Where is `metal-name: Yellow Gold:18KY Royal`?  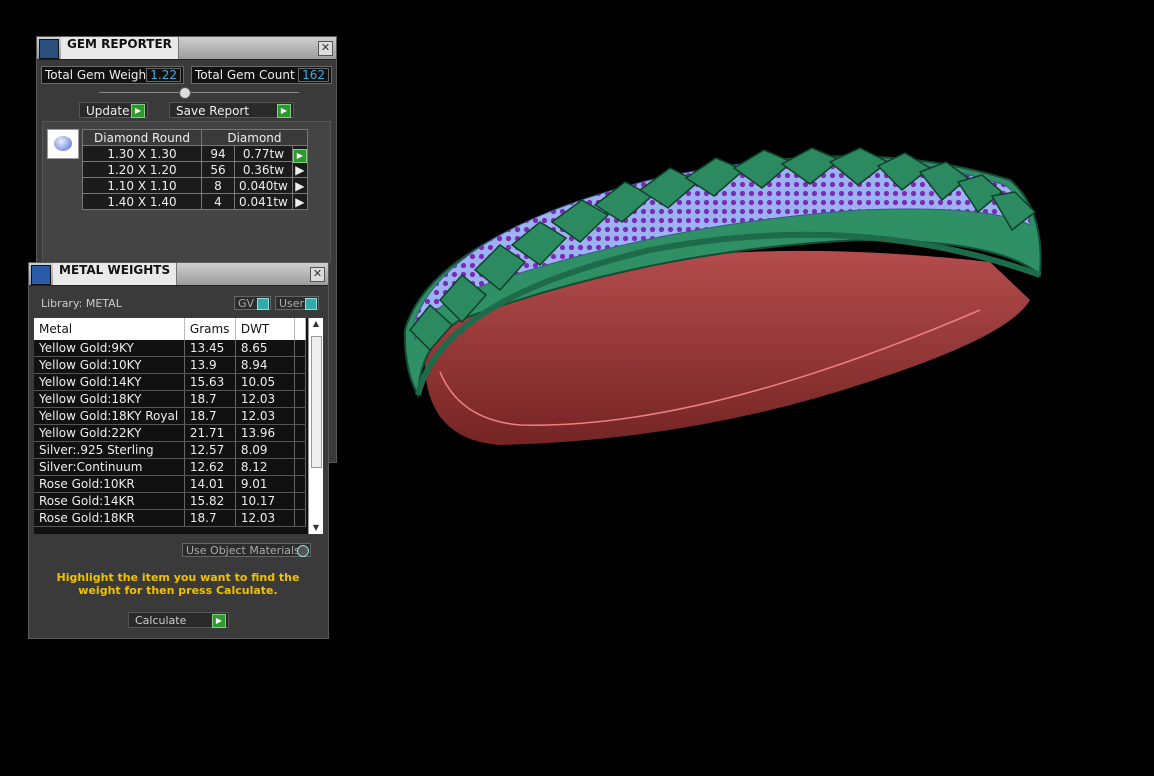
metal-name: Yellow Gold:18KY Royal is located at coordinates (109, 416).